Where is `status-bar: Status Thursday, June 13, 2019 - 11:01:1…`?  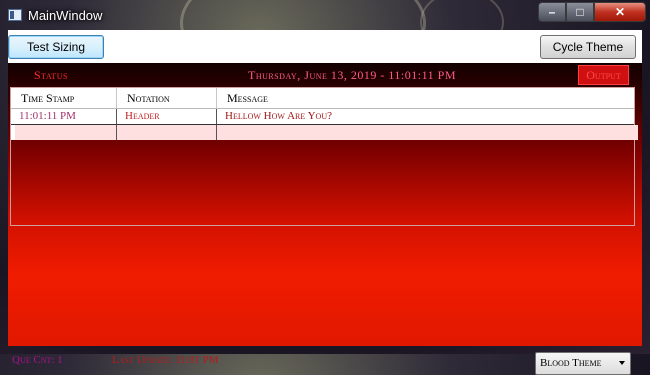 status-bar: Status Thursday, June 13, 2019 - 11:01:1… is located at coordinates (325, 74).